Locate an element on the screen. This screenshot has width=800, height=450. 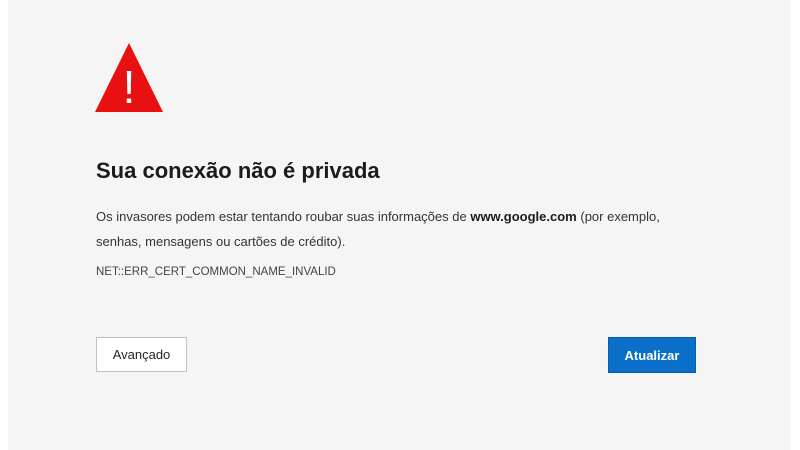
refresh-button: Atualizar is located at coordinates (652, 355).